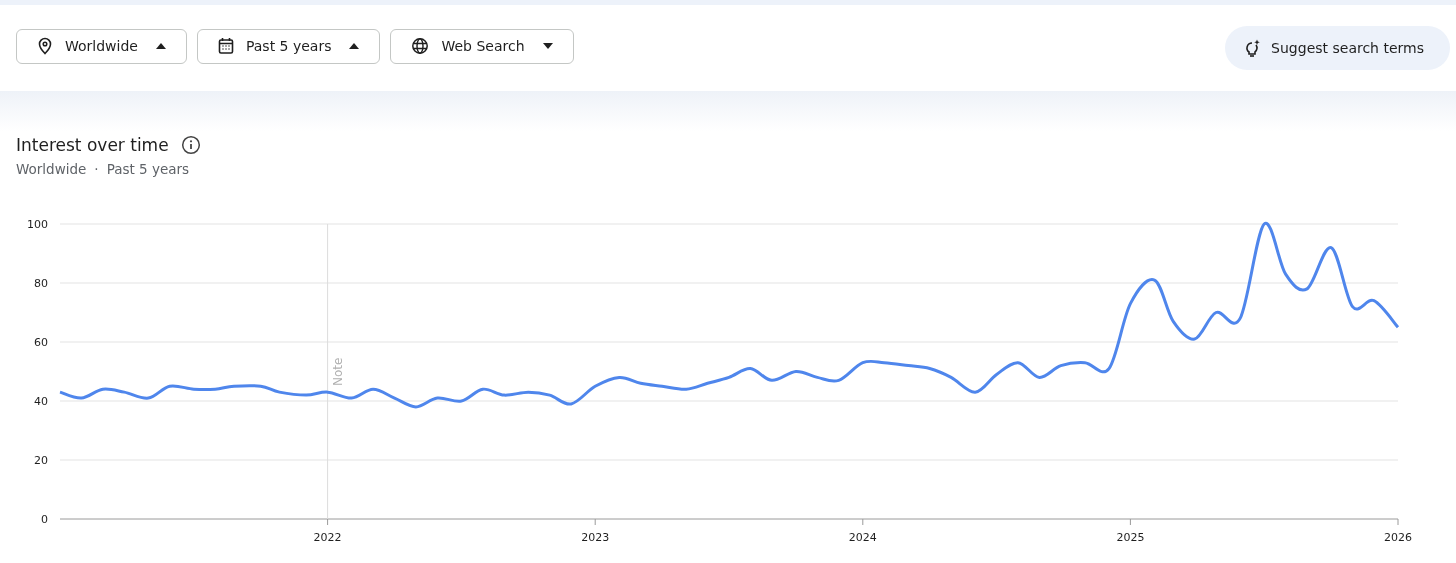 The image size is (1456, 563). Describe the element at coordinates (190, 145) in the screenshot. I see `info-icon` at that location.